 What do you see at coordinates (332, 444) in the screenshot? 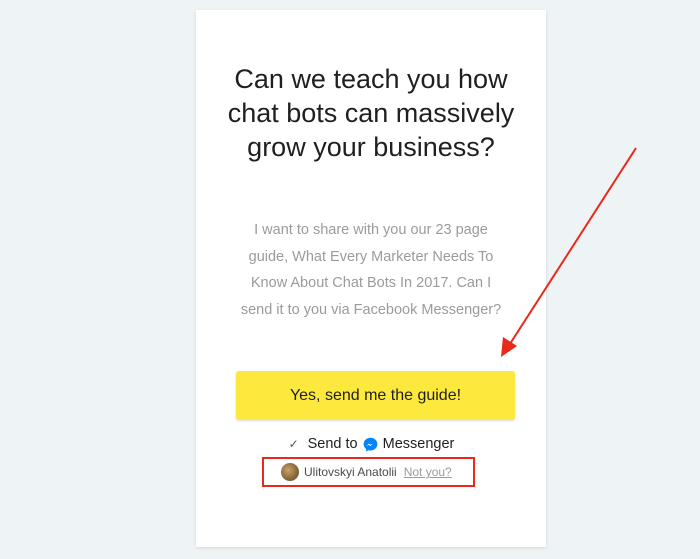
I see `send-to-label: Send to` at bounding box center [332, 444].